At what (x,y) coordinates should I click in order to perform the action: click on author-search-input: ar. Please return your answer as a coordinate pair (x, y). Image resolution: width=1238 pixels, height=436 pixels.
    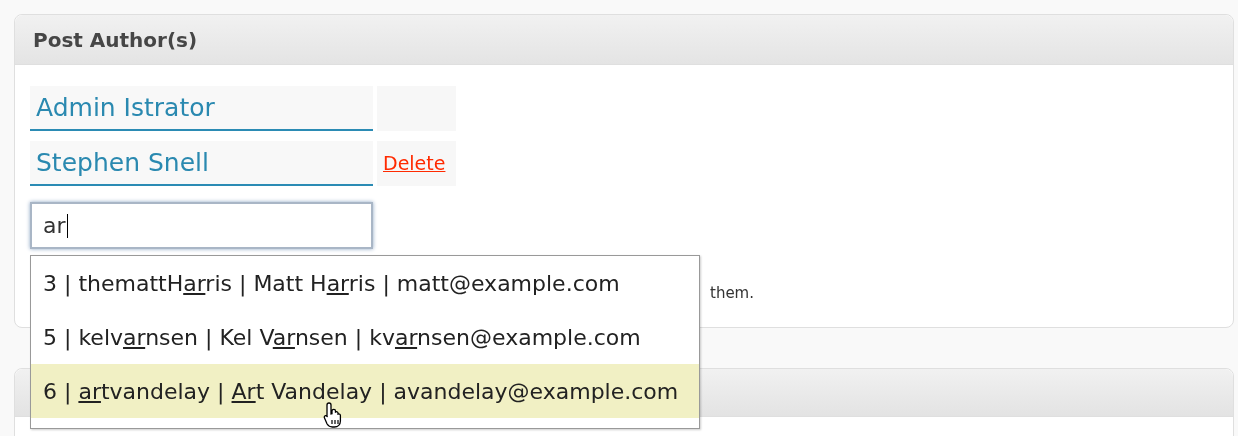
    Looking at the image, I should click on (201, 225).